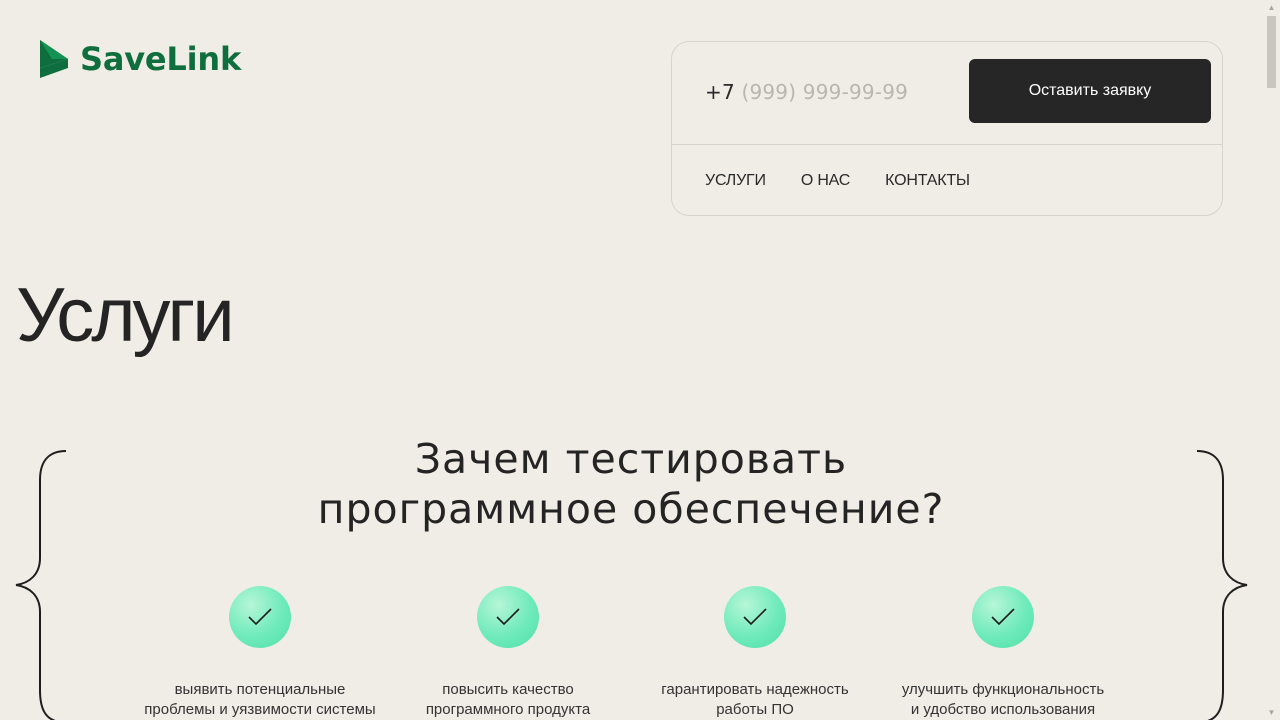 The width and height of the screenshot is (1280, 720). I want to click on section-heading-line2: программное обеспечение?, so click(631, 509).